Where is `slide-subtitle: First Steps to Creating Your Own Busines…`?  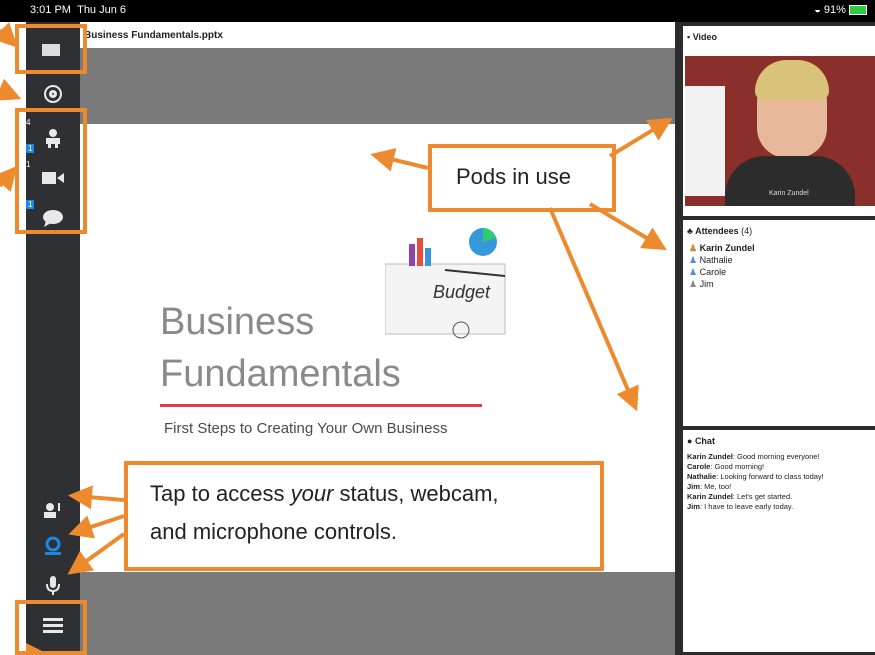
slide-subtitle: First Steps to Creating Your Own Busines… is located at coordinates (306, 428).